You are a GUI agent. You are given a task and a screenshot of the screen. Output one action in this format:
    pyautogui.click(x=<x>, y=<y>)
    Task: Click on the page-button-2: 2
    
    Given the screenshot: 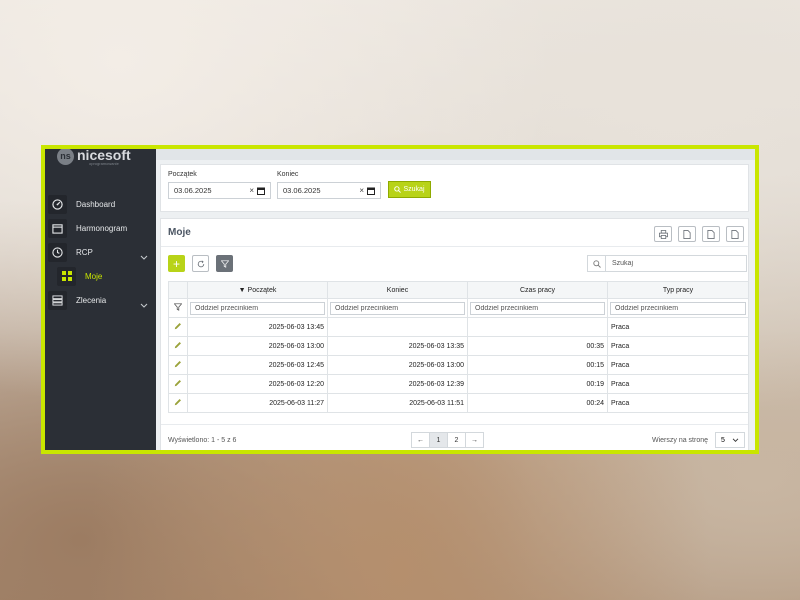 What is the action you would take?
    pyautogui.click(x=456, y=440)
    